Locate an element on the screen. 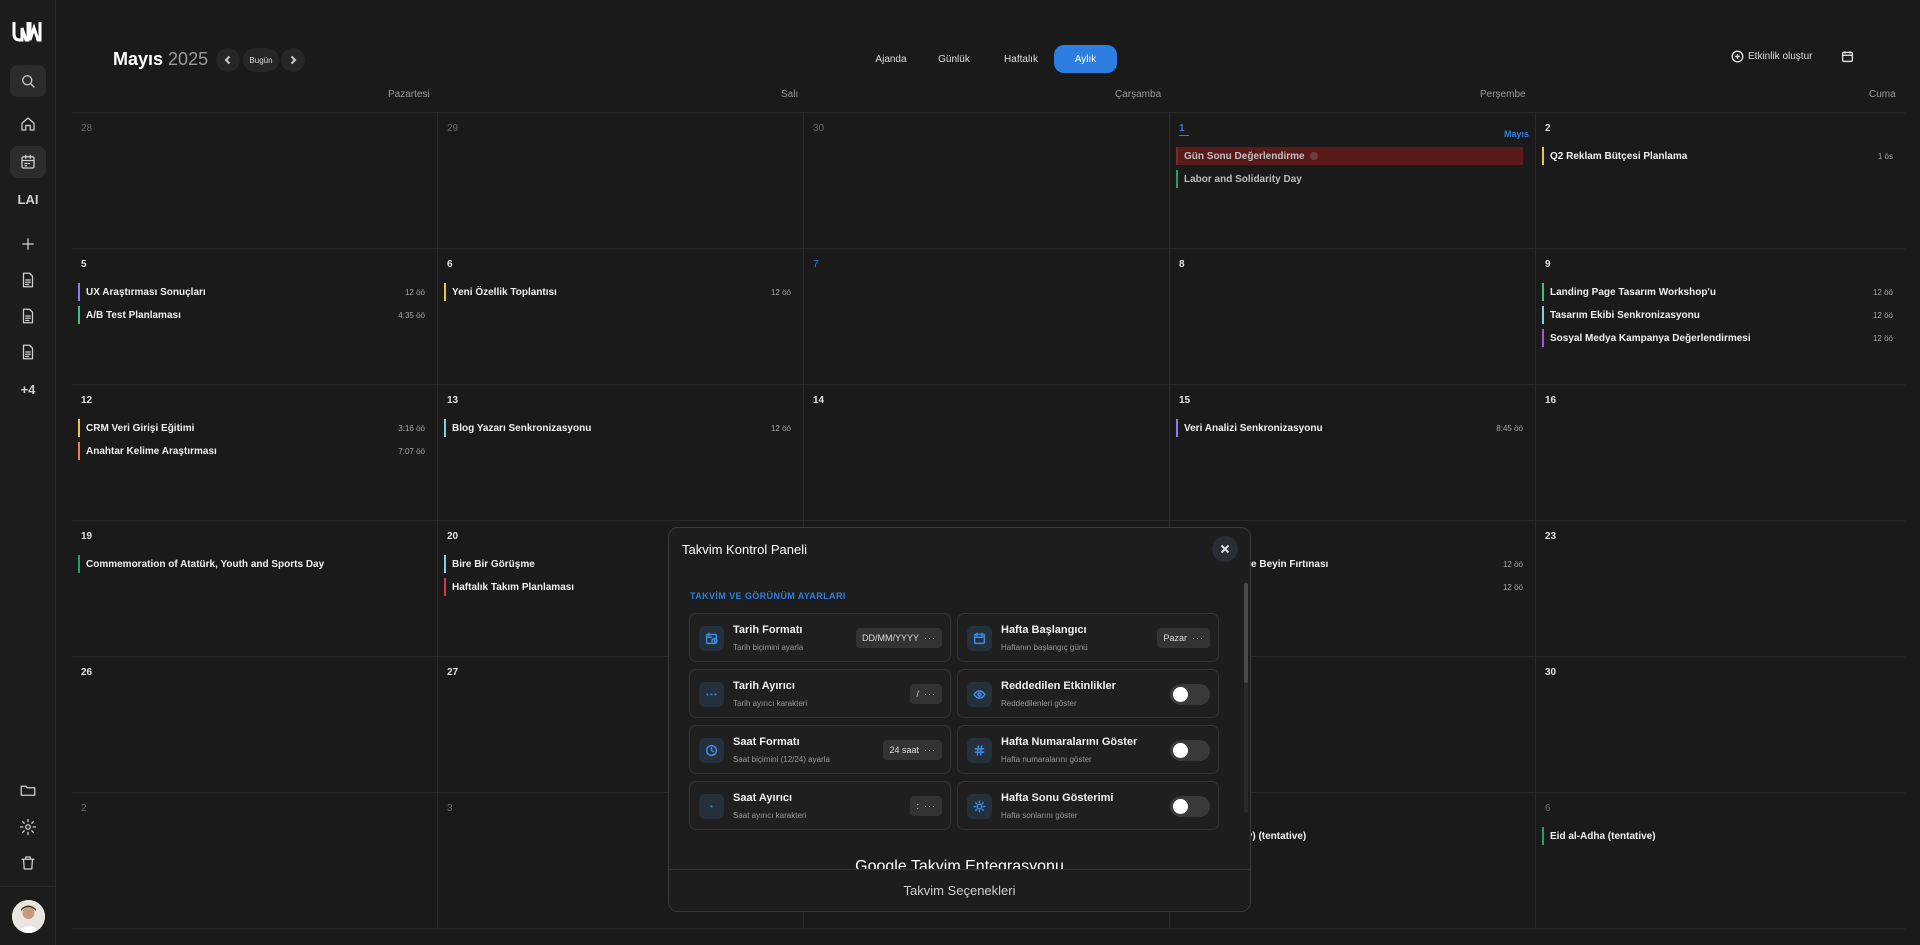 Image resolution: width=1920 pixels, height=945 pixels. trash-button is located at coordinates (28, 863).